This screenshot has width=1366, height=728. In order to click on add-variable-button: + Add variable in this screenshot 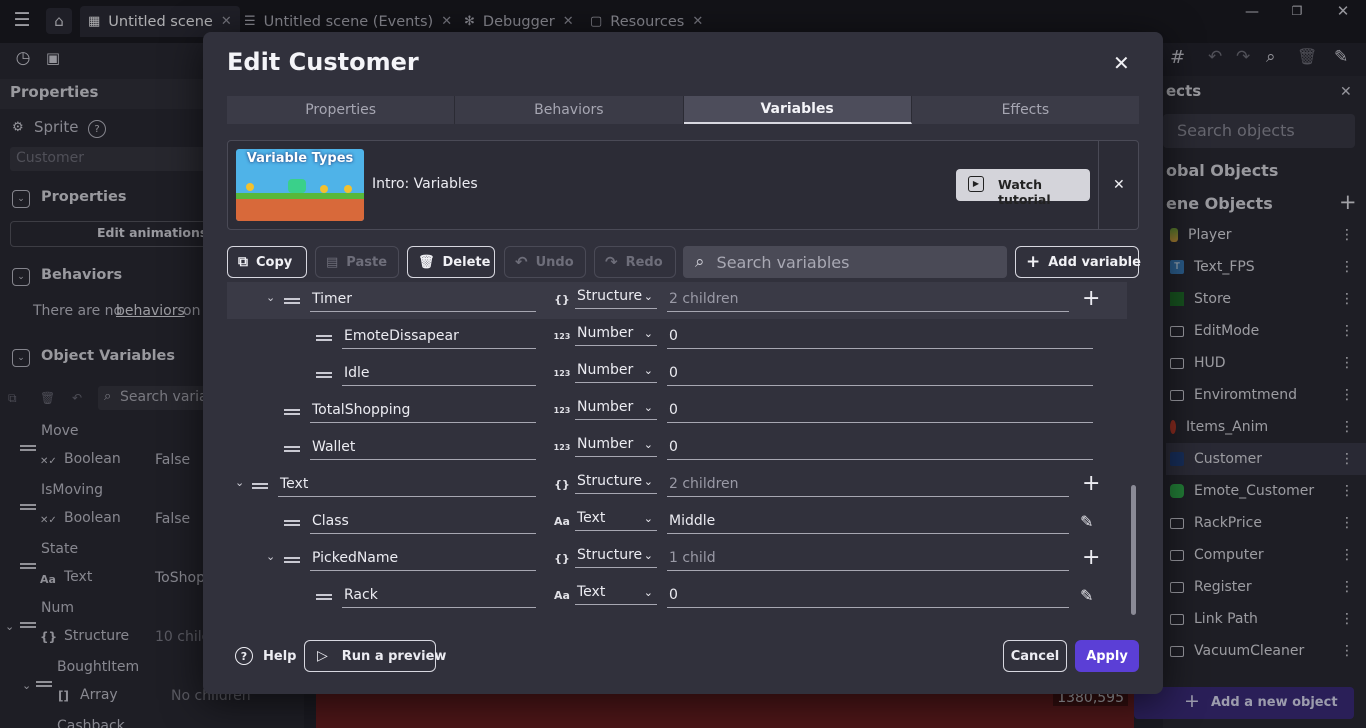, I will do `click(1078, 262)`.